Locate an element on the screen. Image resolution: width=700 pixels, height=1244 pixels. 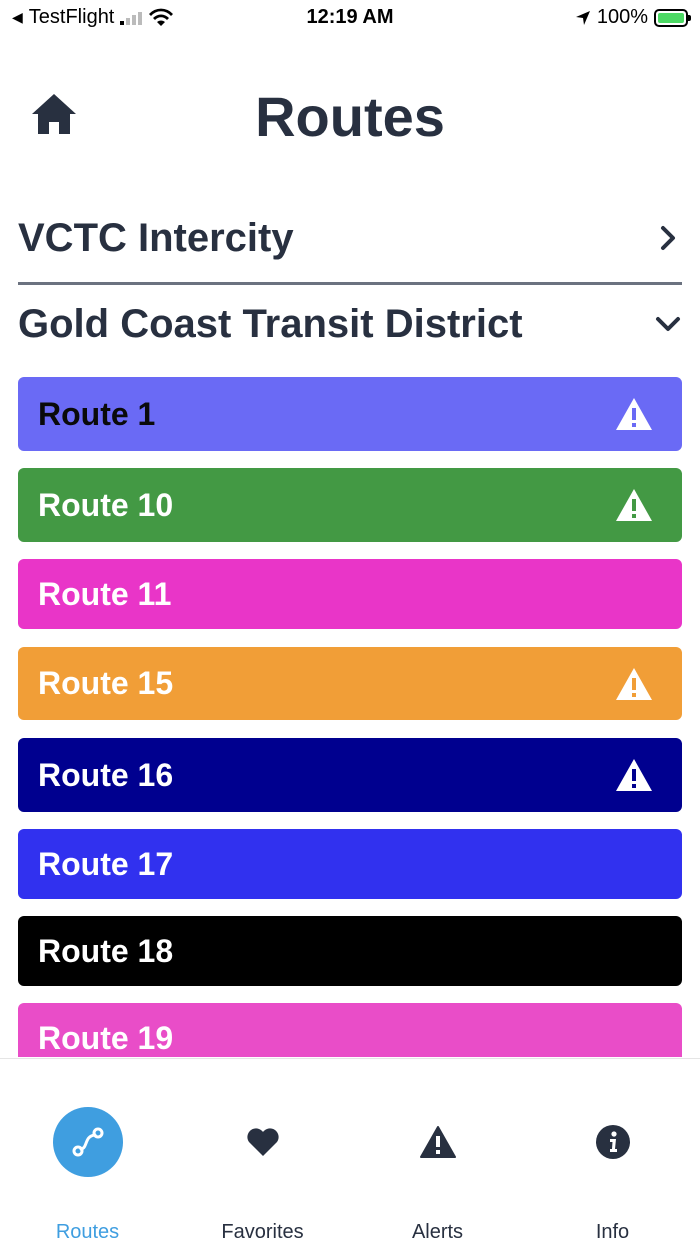
page-title: Routes is located at coordinates (350, 116).